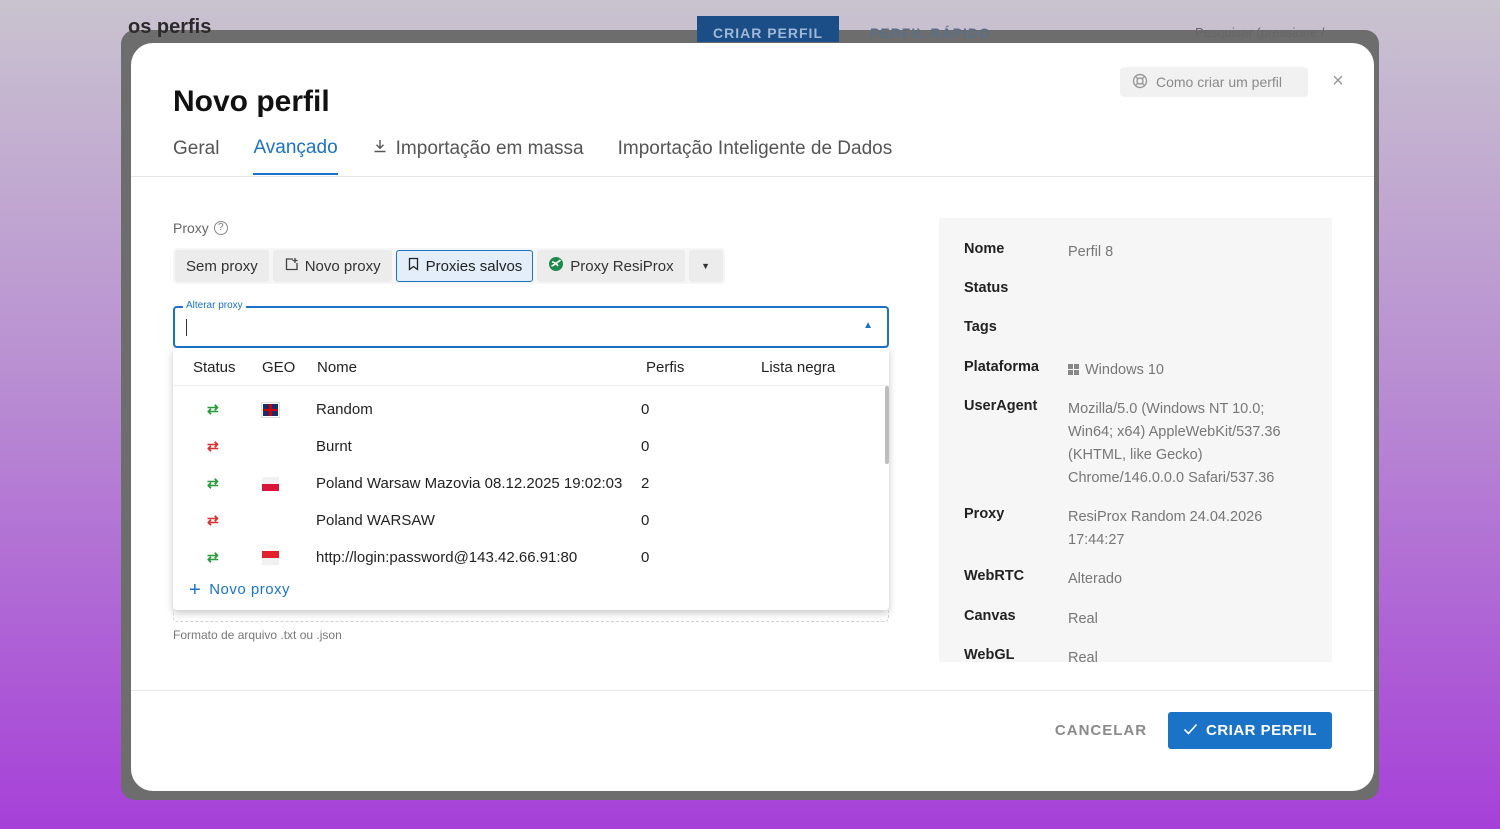 This screenshot has width=1500, height=829. Describe the element at coordinates (270, 410) in the screenshot. I see `flag-uk-icon` at that location.